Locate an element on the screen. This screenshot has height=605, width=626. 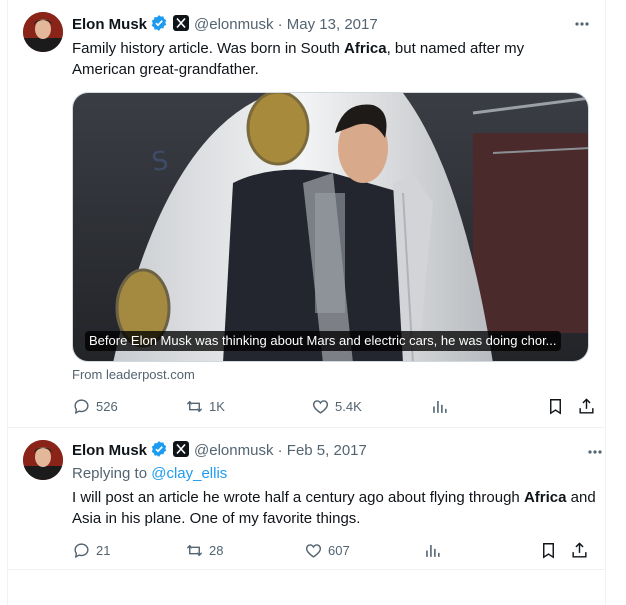
reply-count: 21 is located at coordinates (103, 550).